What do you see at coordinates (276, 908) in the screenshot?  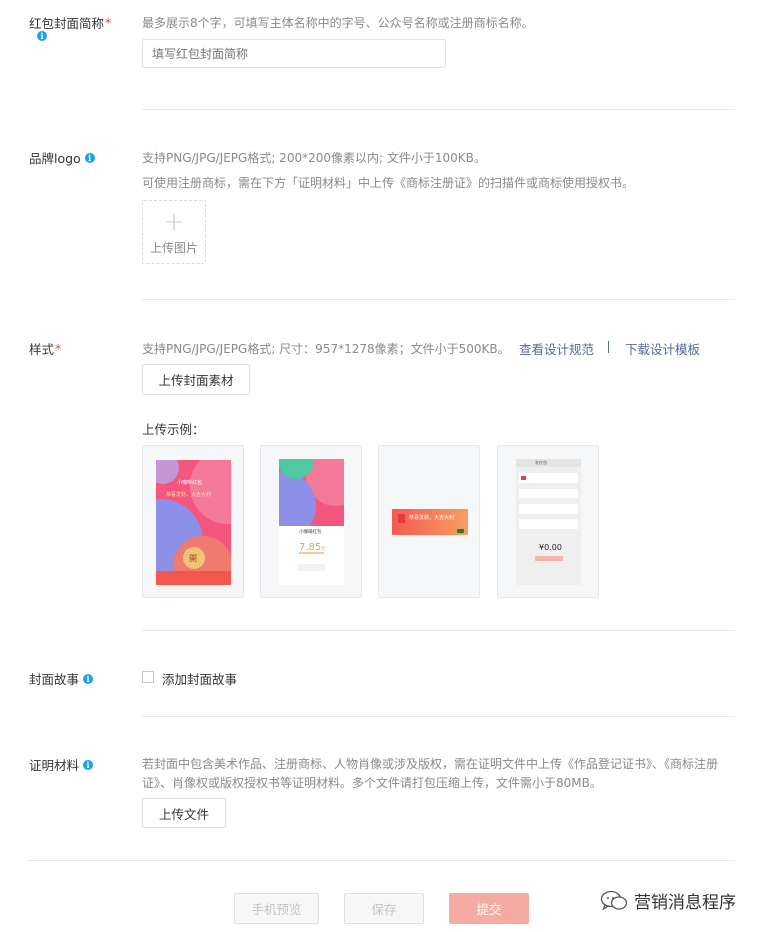 I see `phone-preview-button: 手机预览` at bounding box center [276, 908].